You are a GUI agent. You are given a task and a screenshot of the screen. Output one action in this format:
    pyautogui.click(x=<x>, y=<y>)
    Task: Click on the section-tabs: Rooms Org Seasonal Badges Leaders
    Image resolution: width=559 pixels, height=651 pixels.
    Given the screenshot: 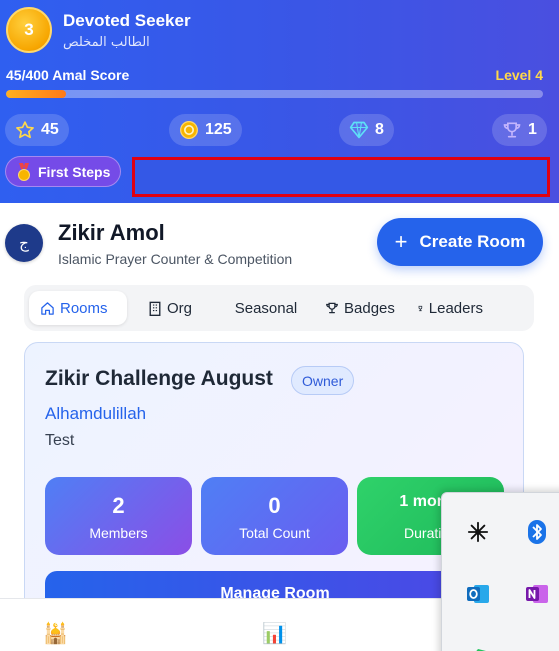 What is the action you would take?
    pyautogui.click(x=279, y=308)
    